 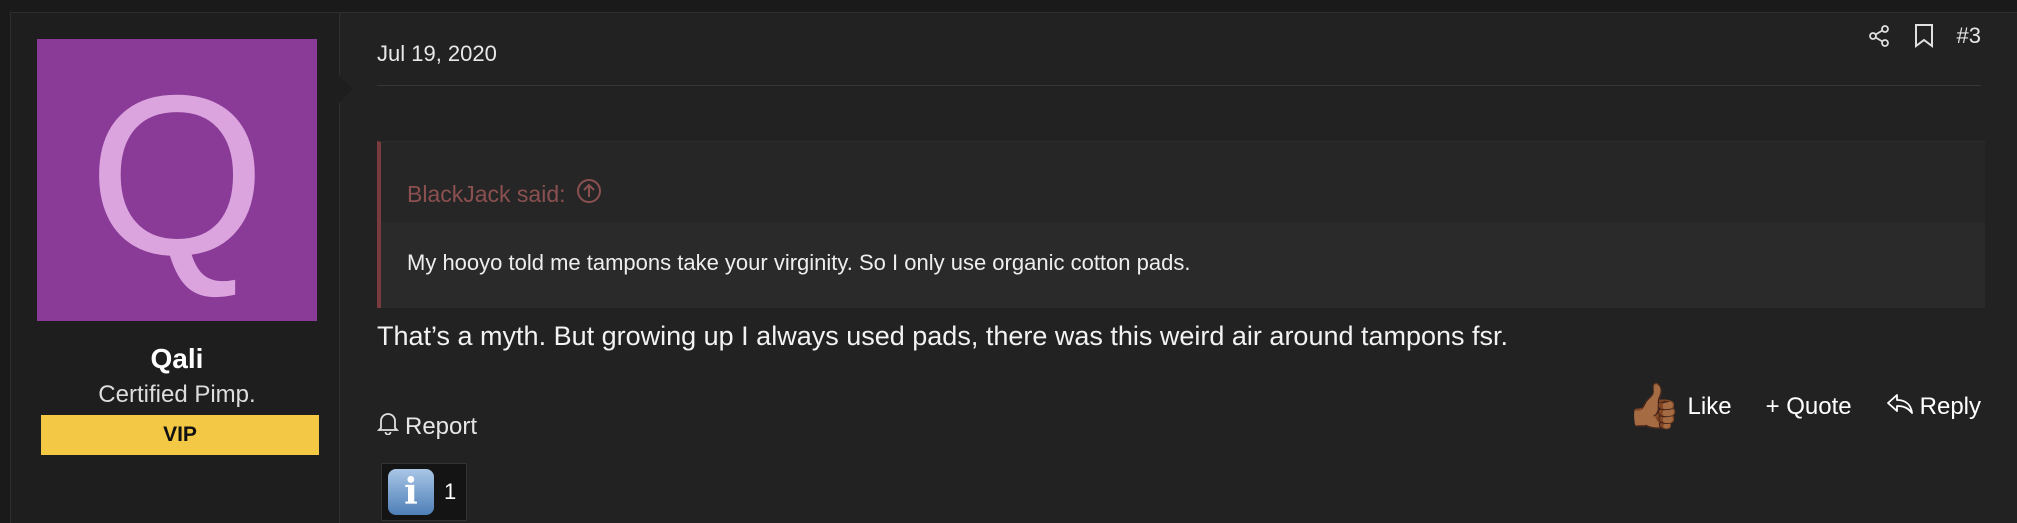 I want to click on thumbs-up-icon: 👍🏾, so click(x=1654, y=406).